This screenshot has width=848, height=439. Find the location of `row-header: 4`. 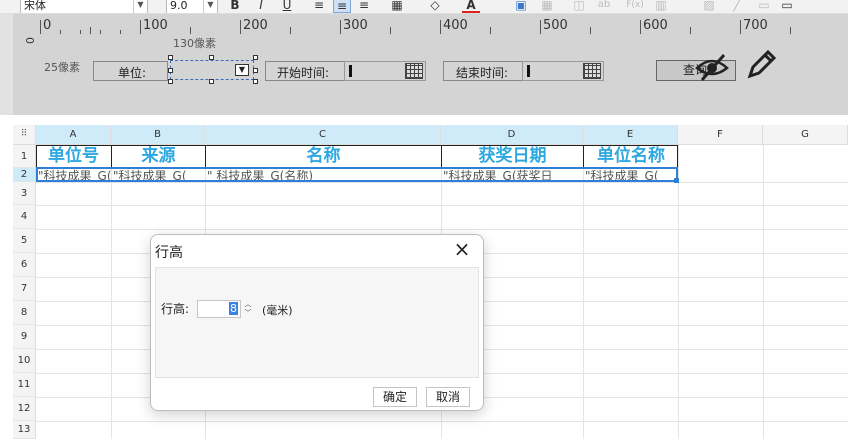

row-header: 4 is located at coordinates (24, 217).